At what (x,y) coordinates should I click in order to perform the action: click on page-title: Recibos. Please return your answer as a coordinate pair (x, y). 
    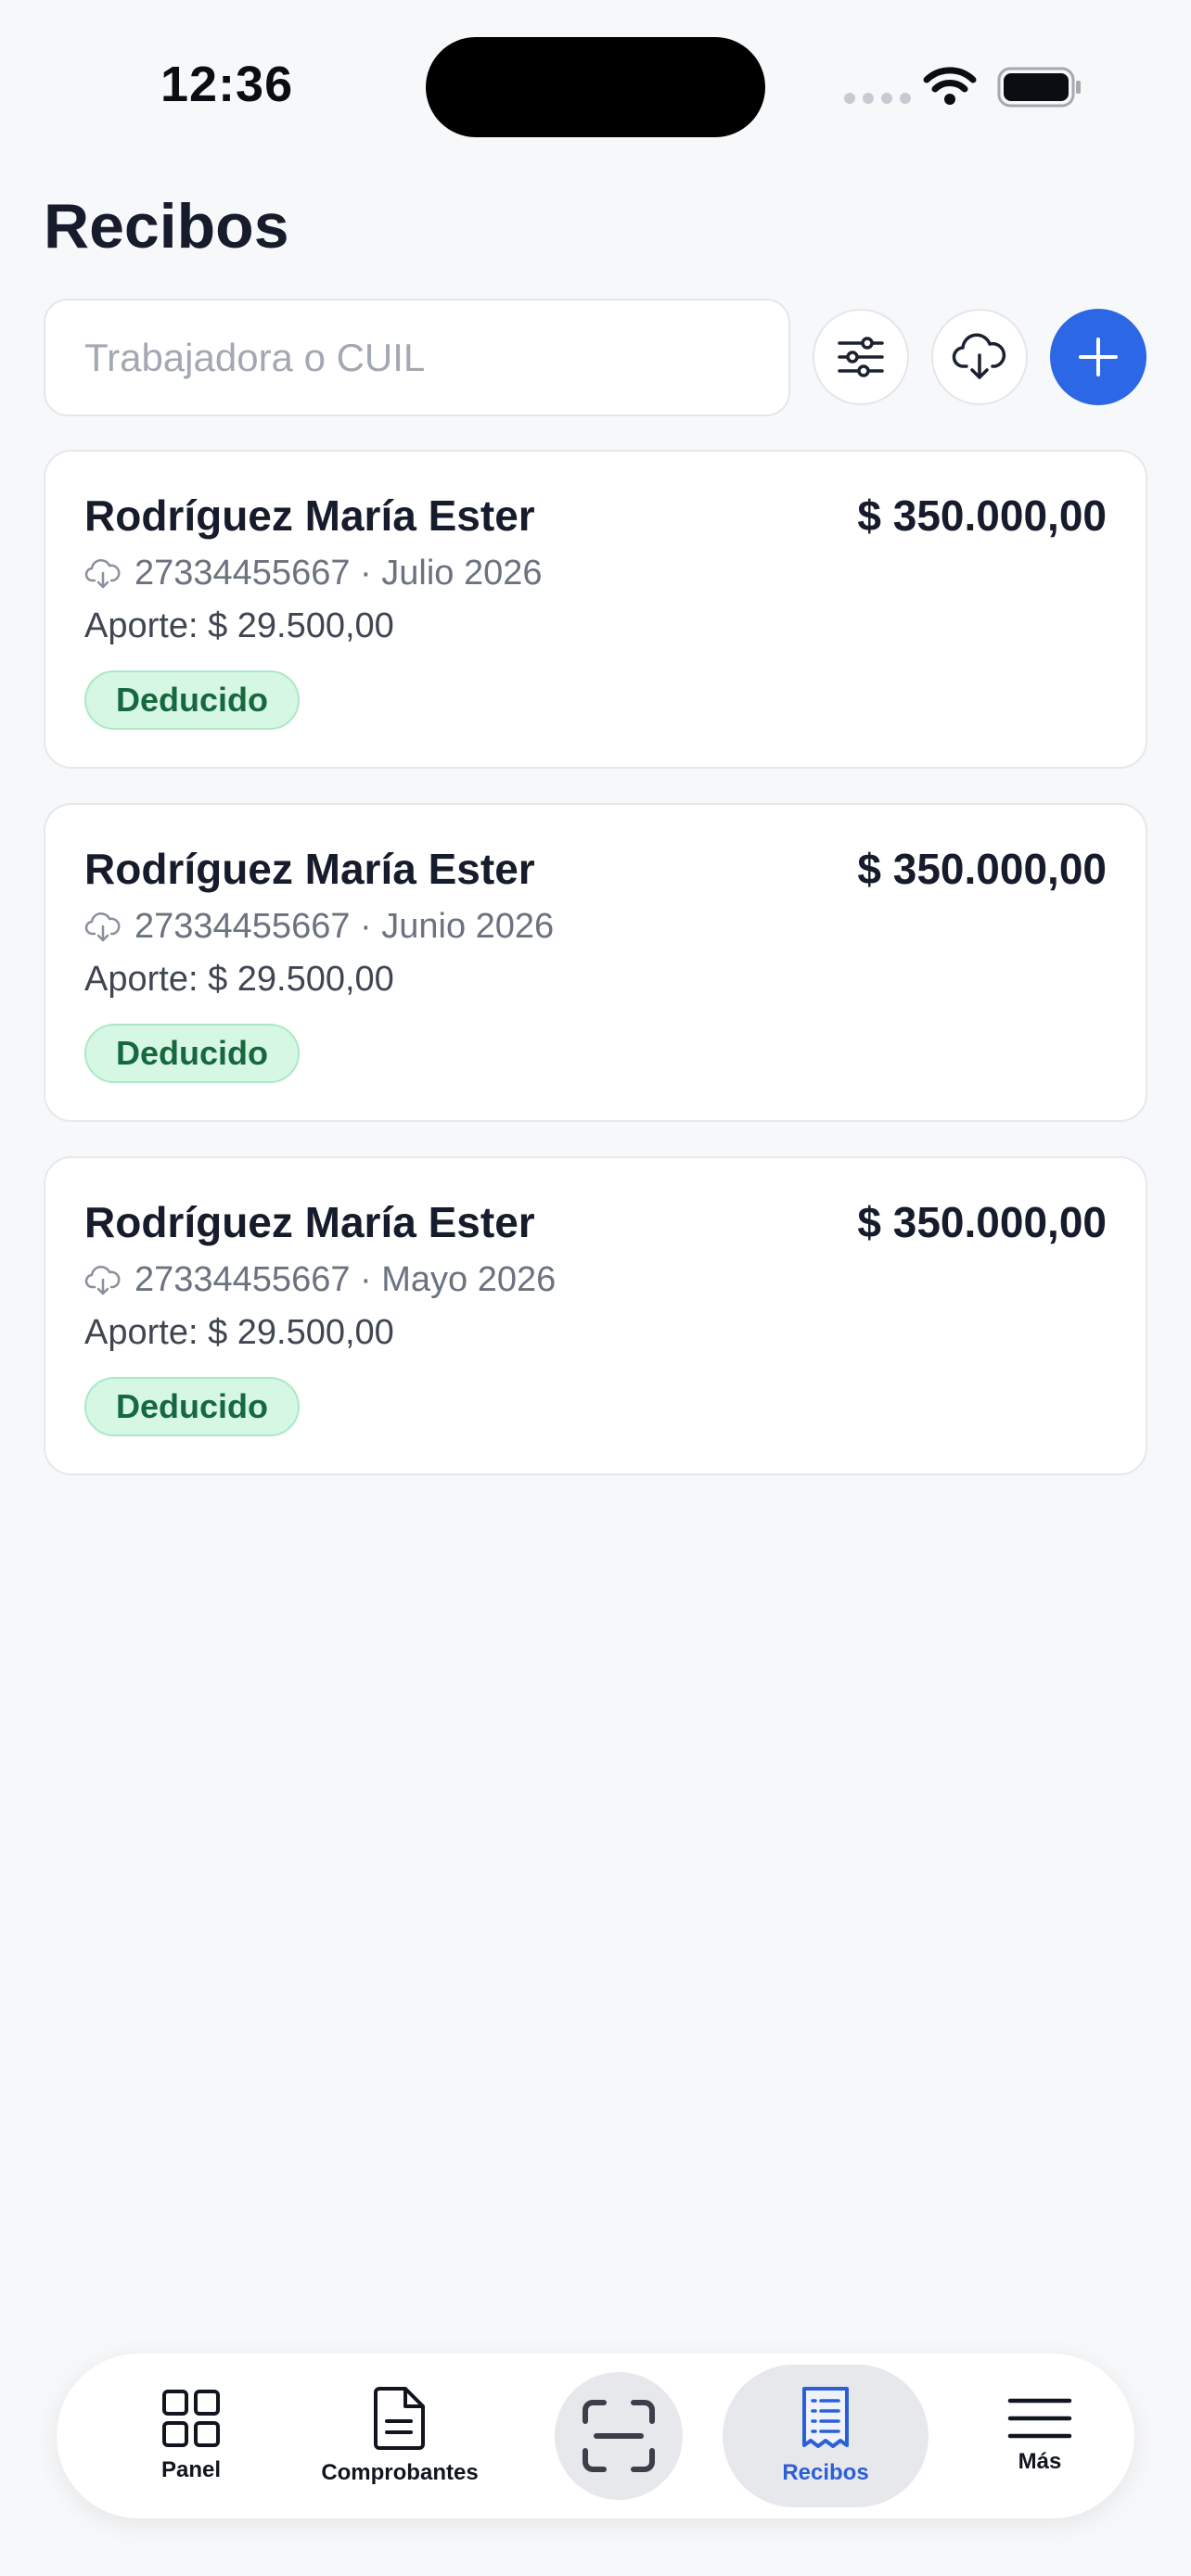
    Looking at the image, I should click on (166, 226).